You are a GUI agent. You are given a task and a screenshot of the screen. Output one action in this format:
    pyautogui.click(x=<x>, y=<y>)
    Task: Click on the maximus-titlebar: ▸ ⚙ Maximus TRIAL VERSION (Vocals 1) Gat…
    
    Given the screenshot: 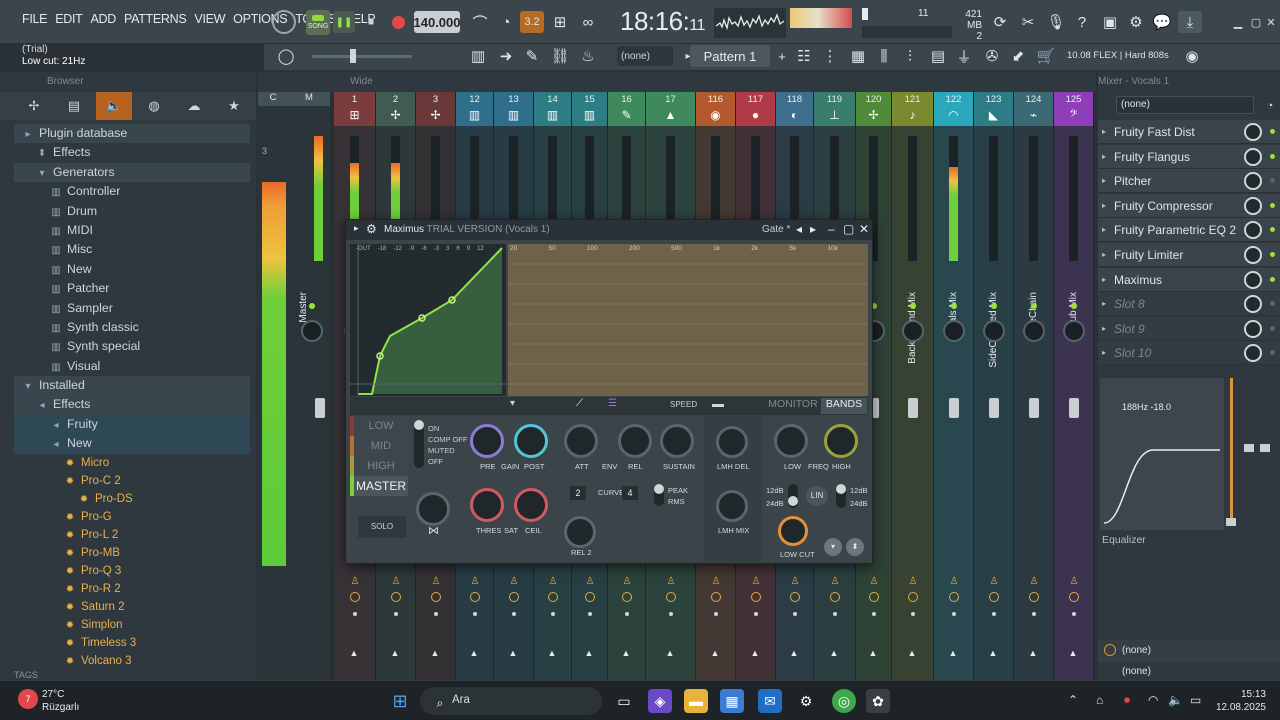 What is the action you would take?
    pyautogui.click(x=609, y=230)
    